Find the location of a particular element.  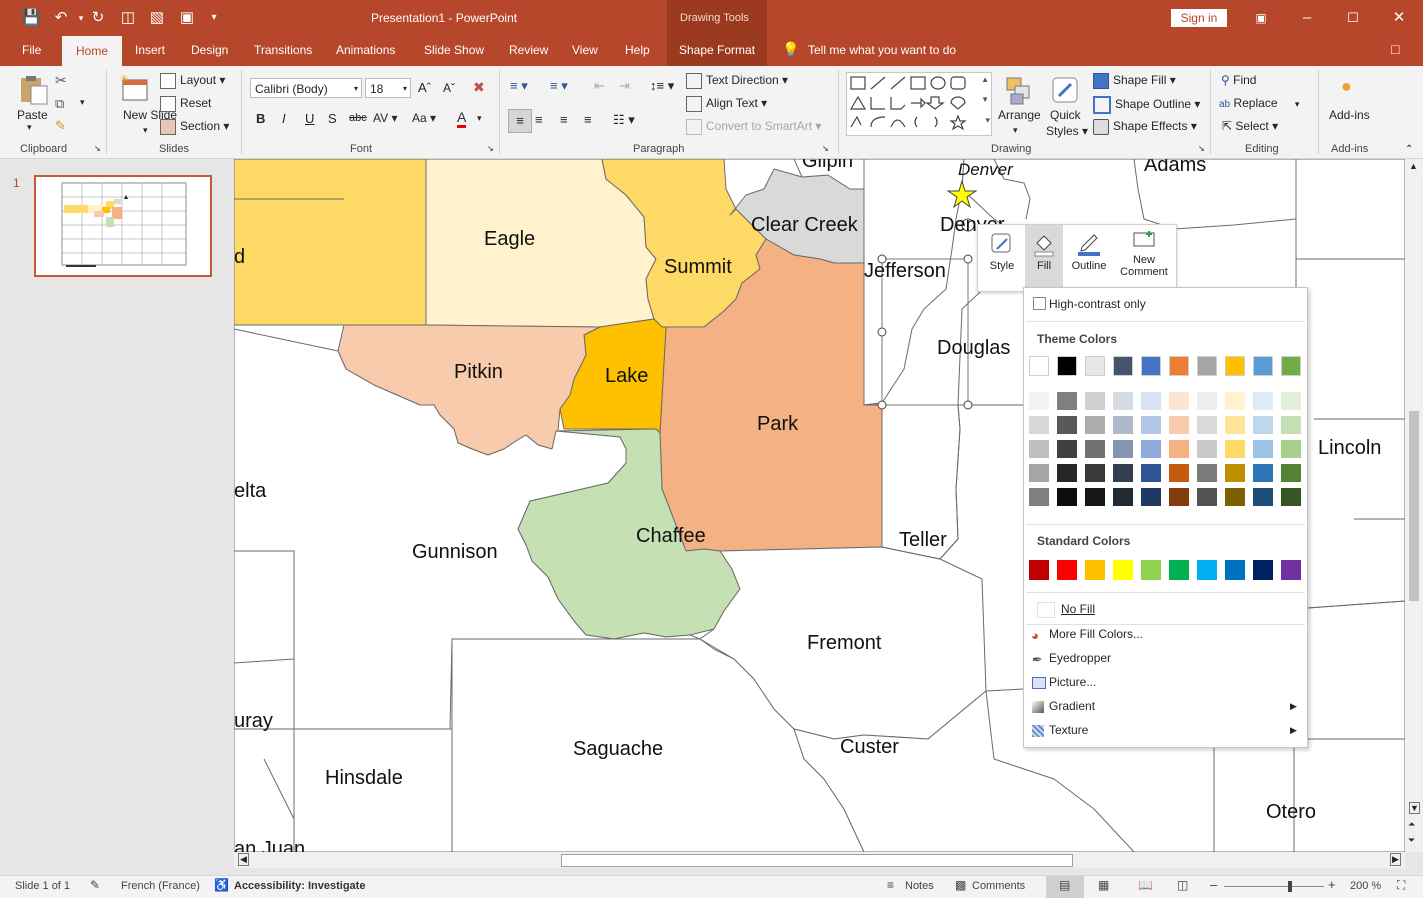

arrange-dropdown-icon: ▾ is located at coordinates (1015, 130).